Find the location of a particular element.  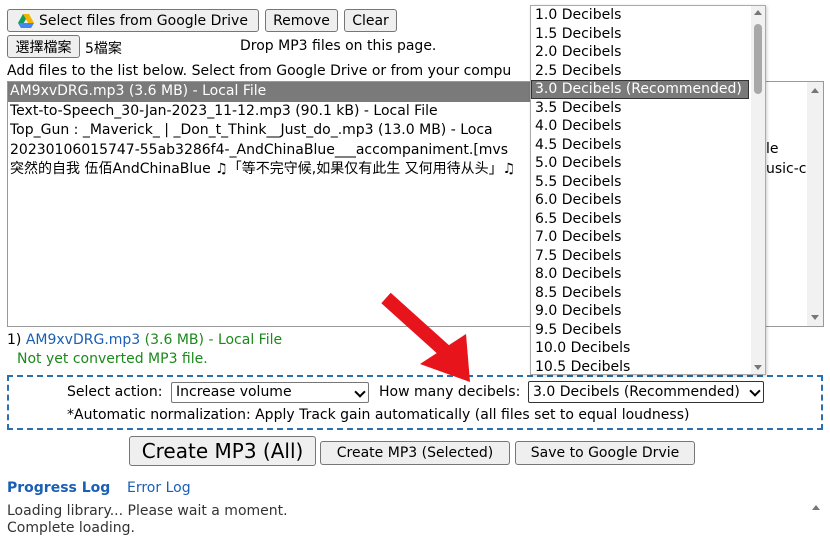

decibel-option: 1.5 Decibels is located at coordinates (648, 34).